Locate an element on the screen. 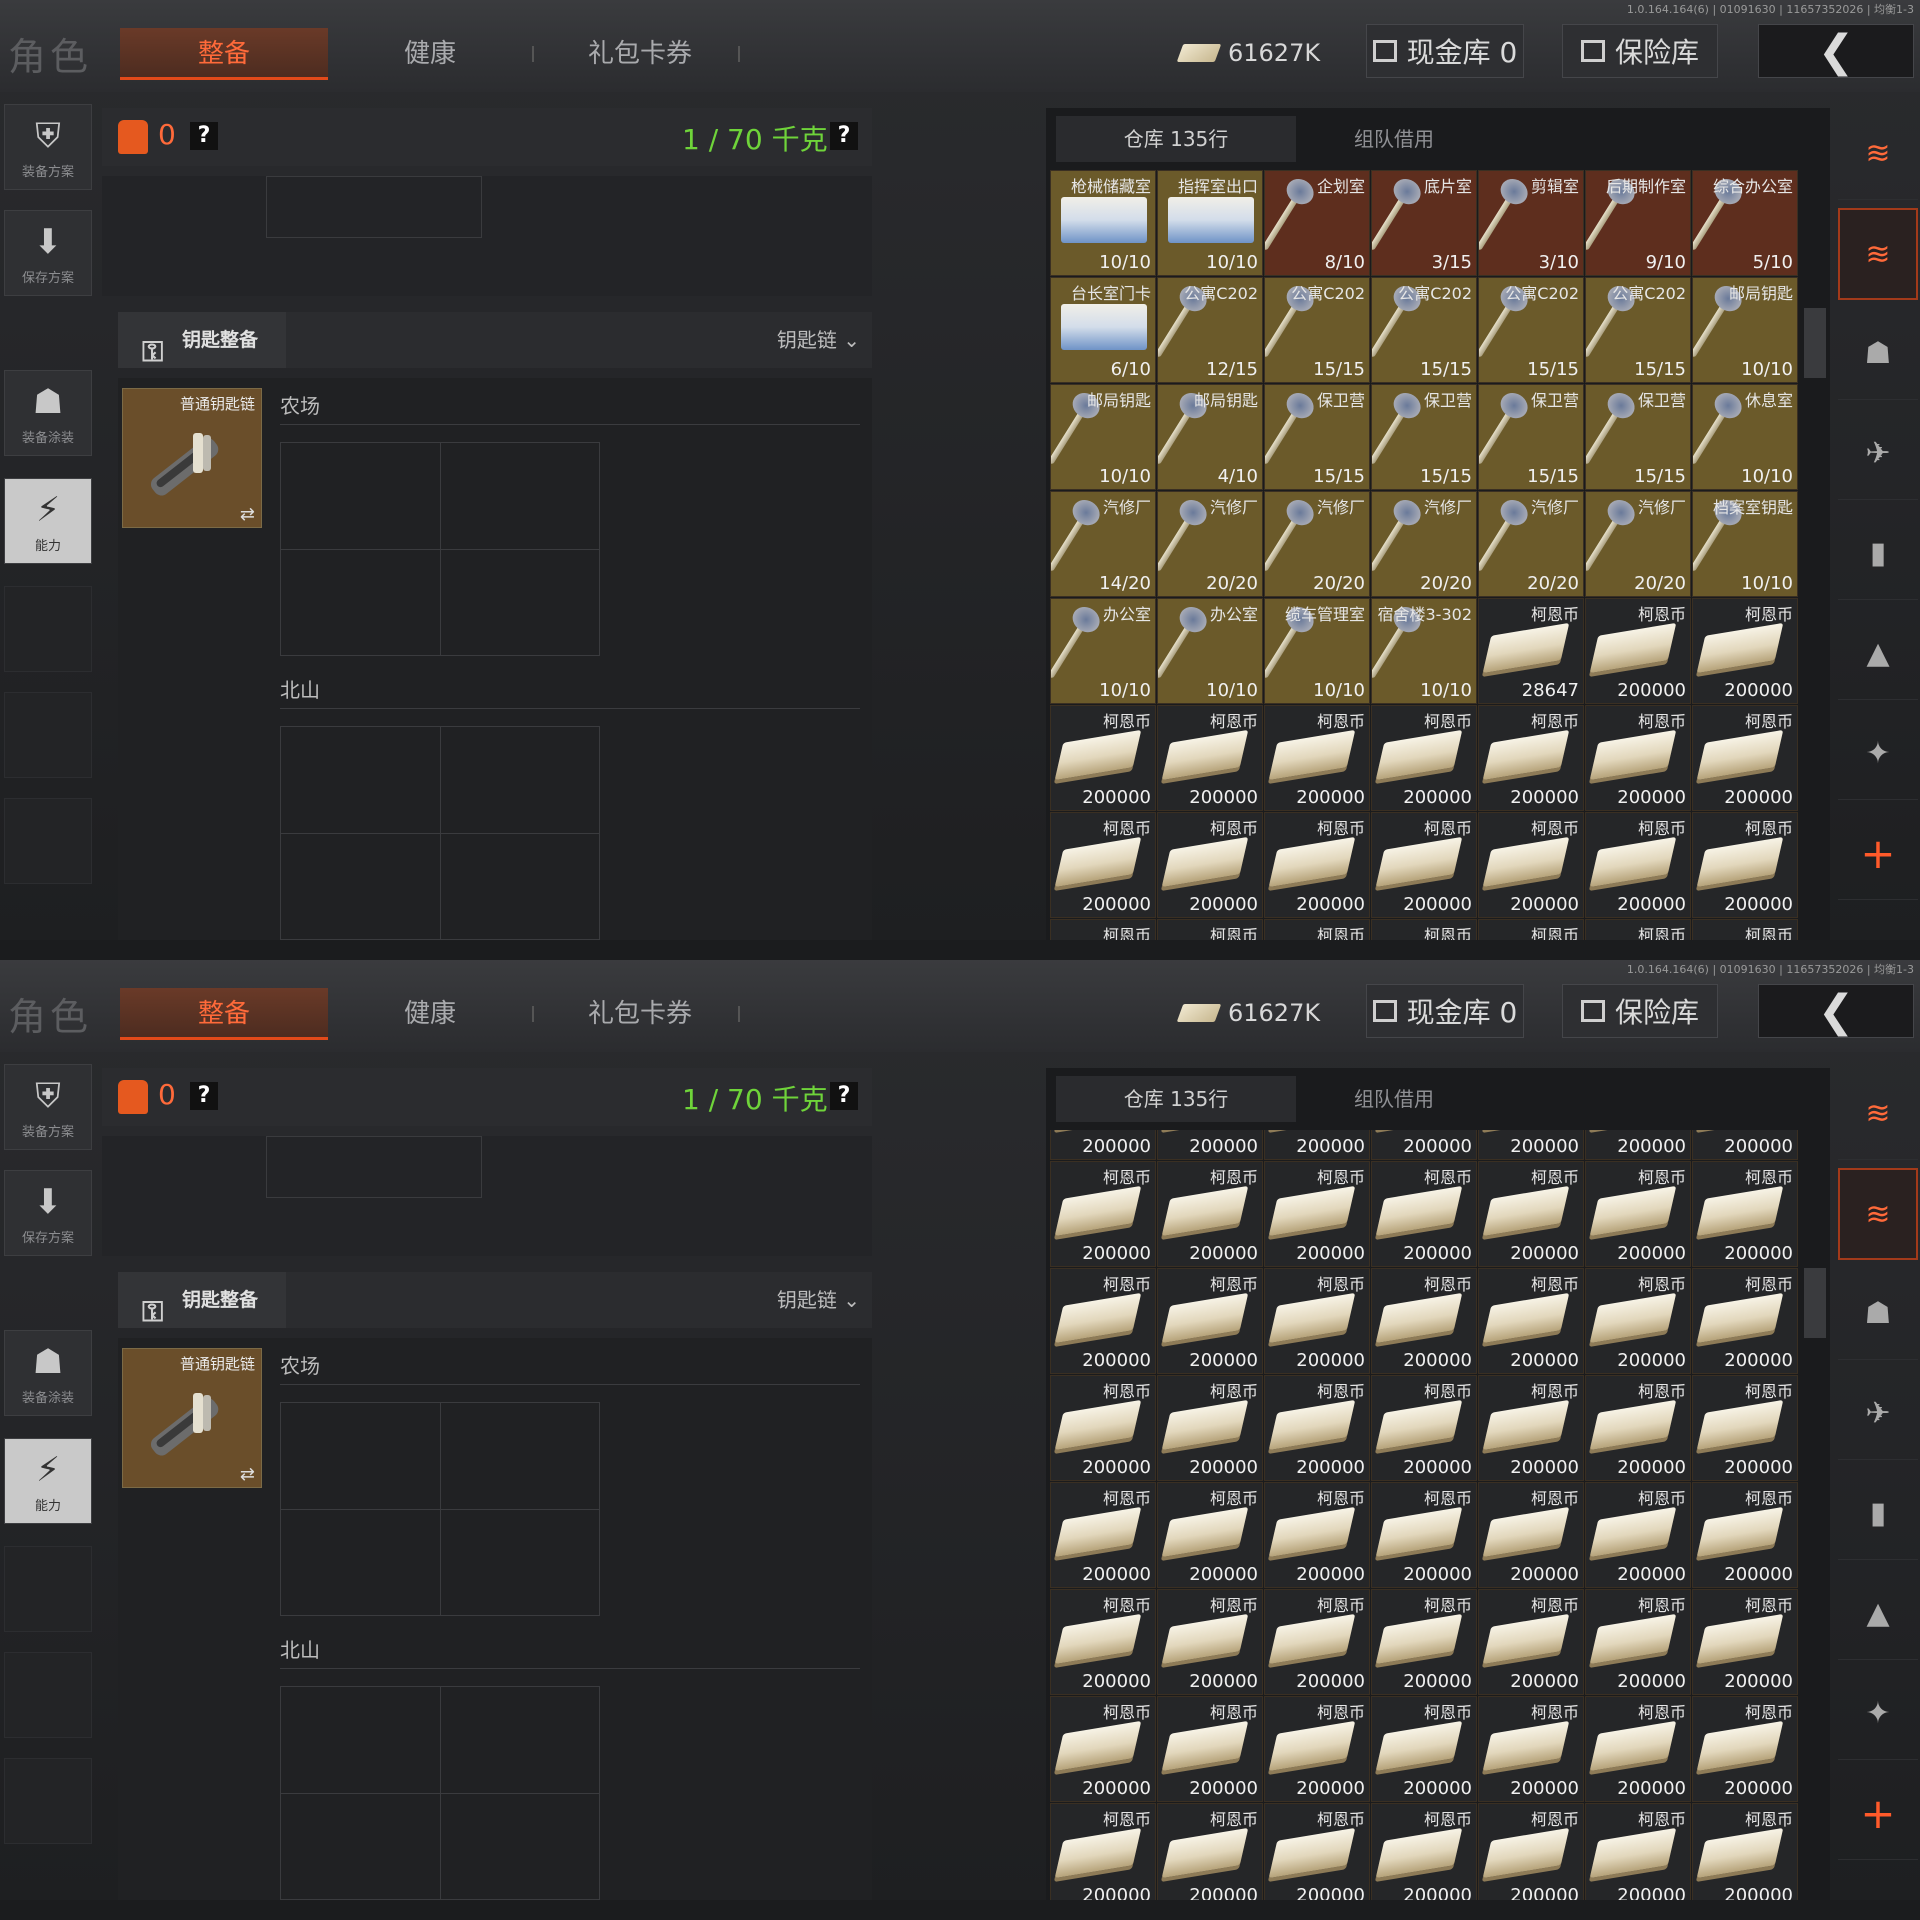 Image resolution: width=1920 pixels, height=1920 pixels. key-item: 宿舍楼3-302 10/10 is located at coordinates (1424, 651).